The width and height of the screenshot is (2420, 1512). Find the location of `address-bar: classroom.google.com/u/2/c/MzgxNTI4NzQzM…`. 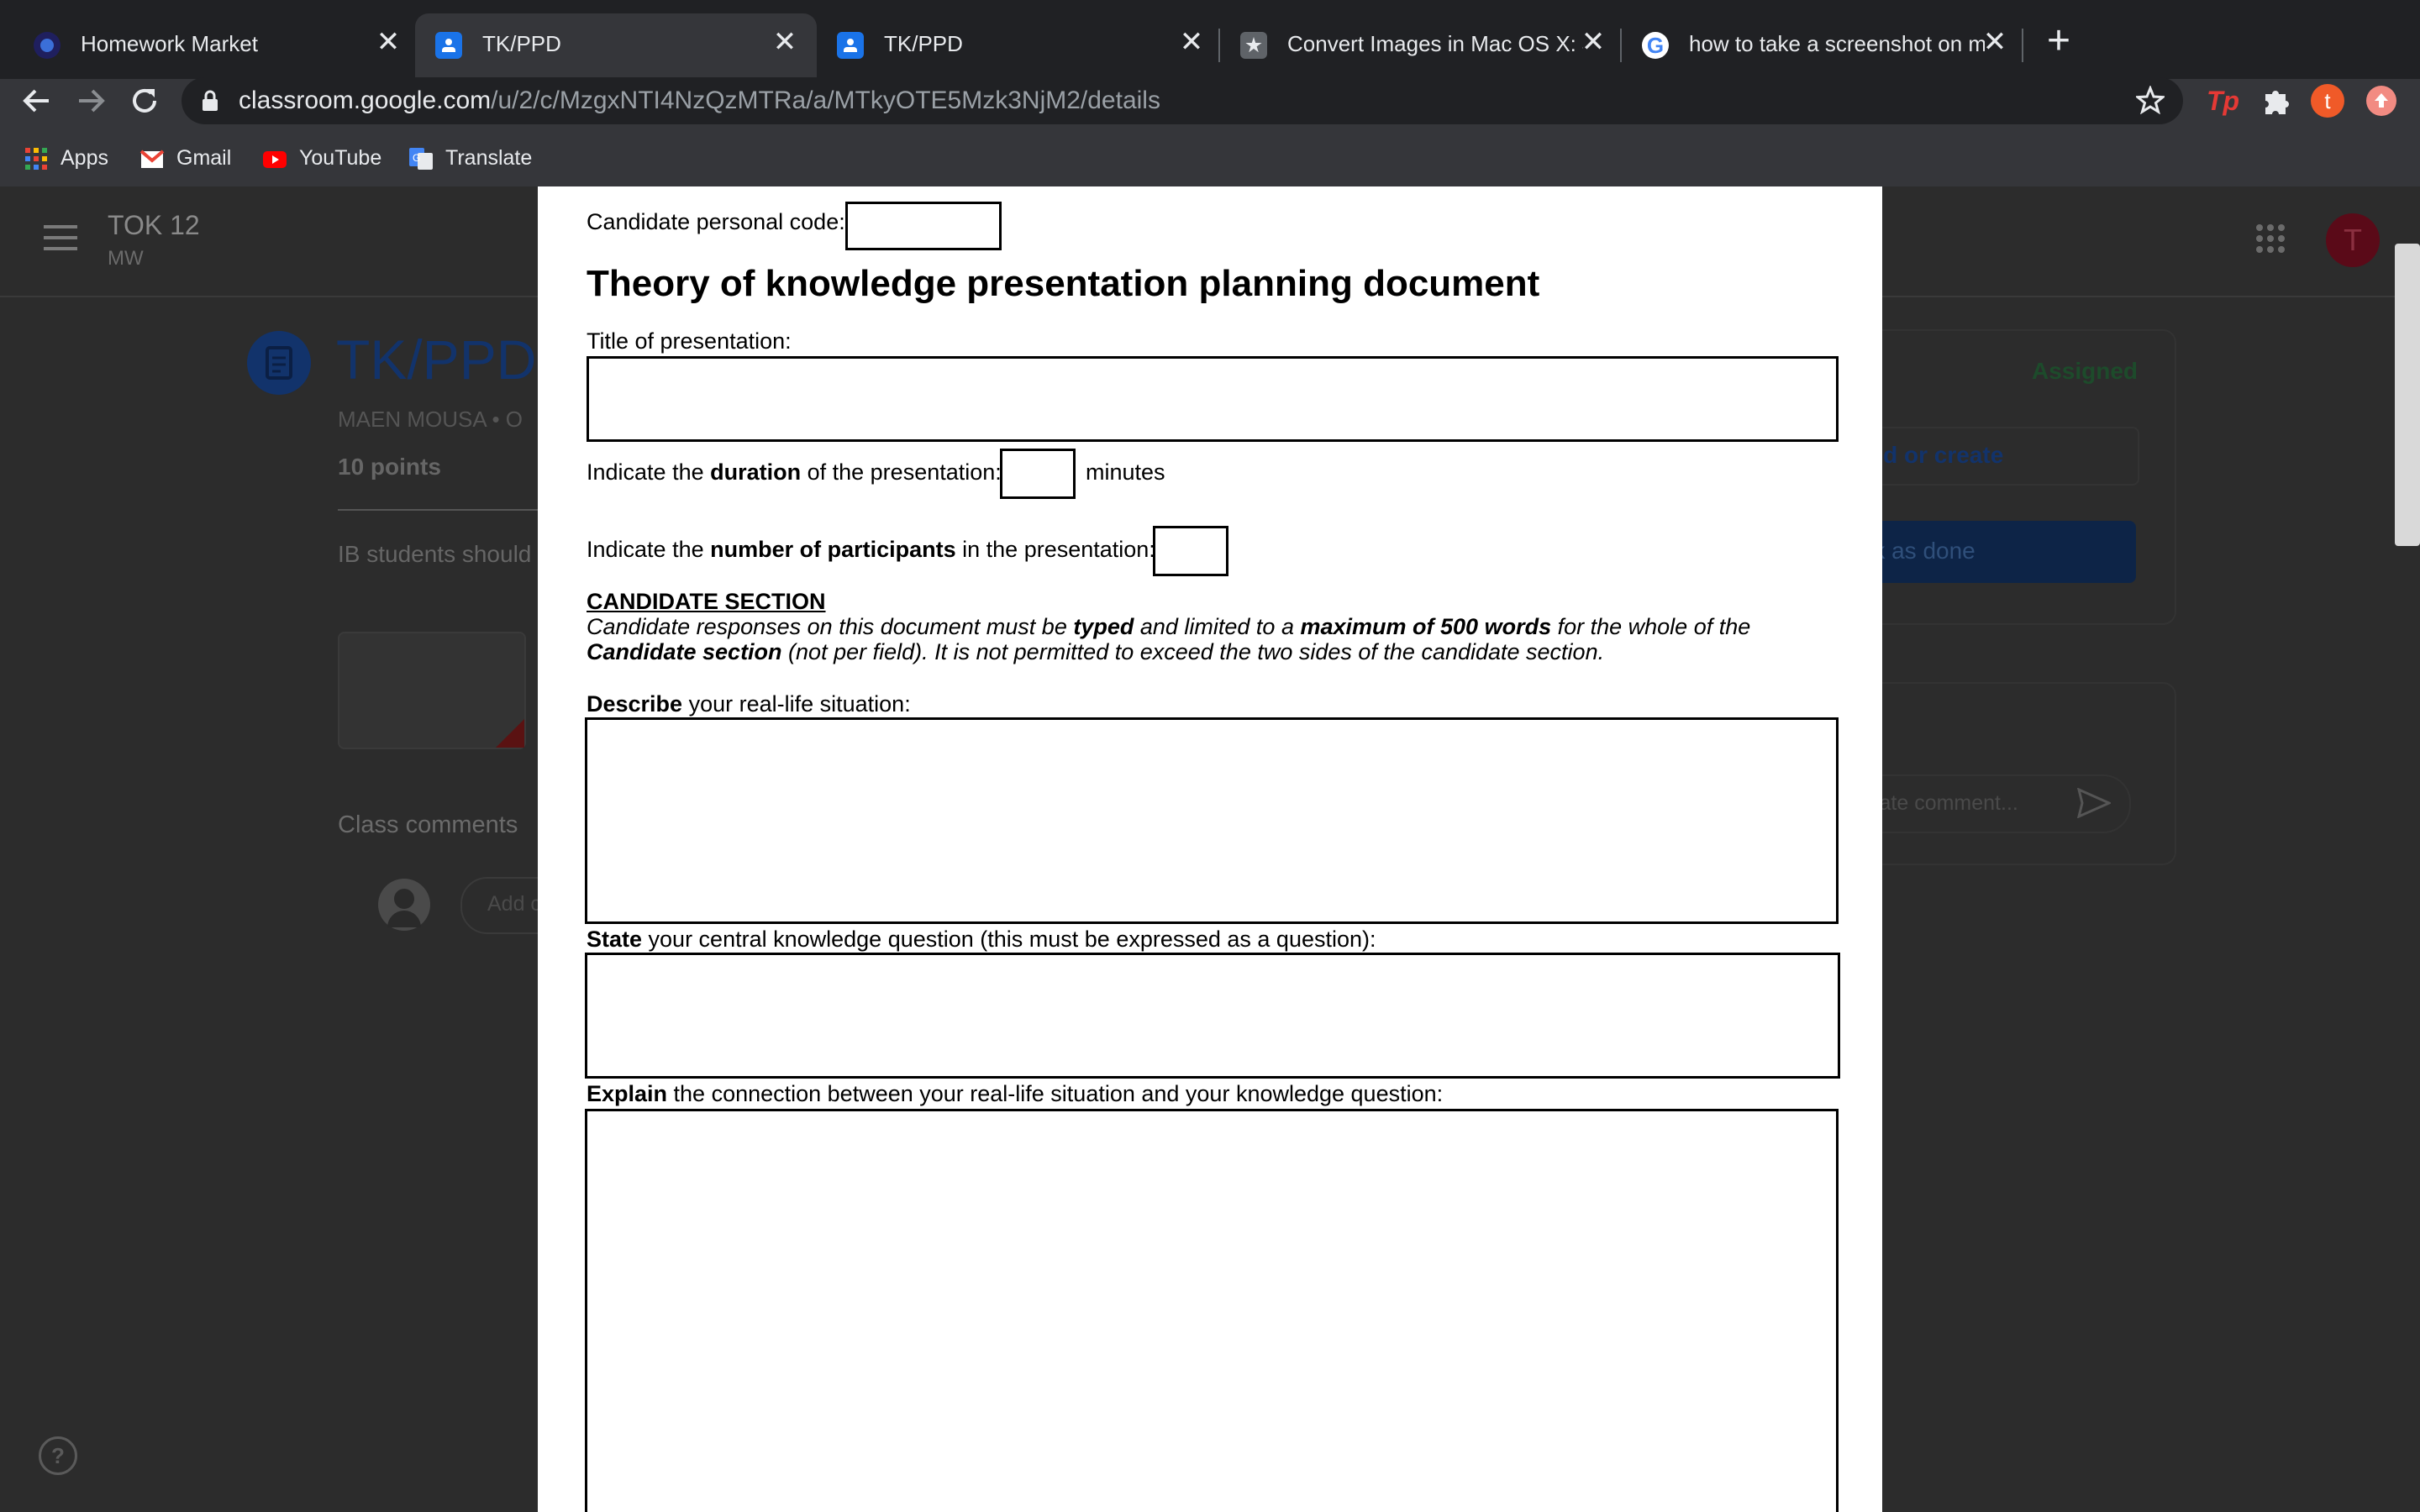

address-bar: classroom.google.com/u/2/c/MzgxNTI4NzQzM… is located at coordinates (1182, 100).